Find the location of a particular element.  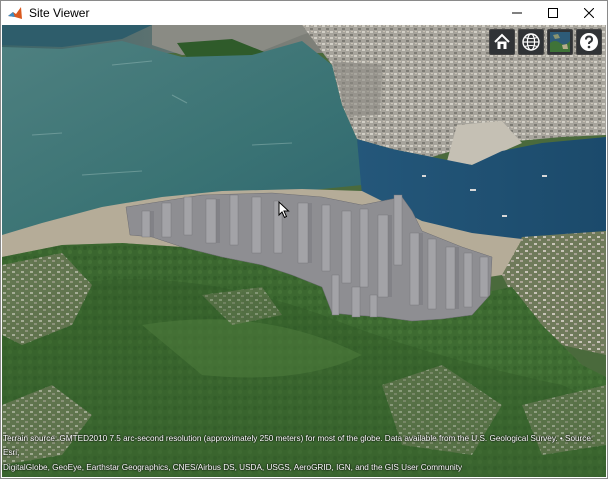

close-button is located at coordinates (589, 12).